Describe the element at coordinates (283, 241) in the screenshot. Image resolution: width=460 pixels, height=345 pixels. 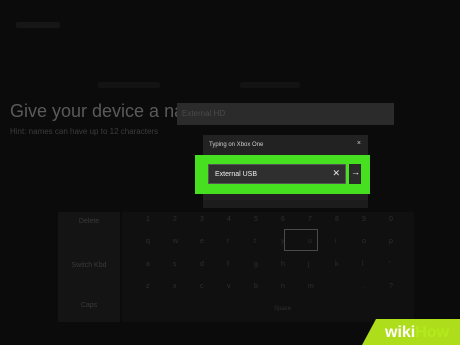
I see `keyboard-key: y` at that location.